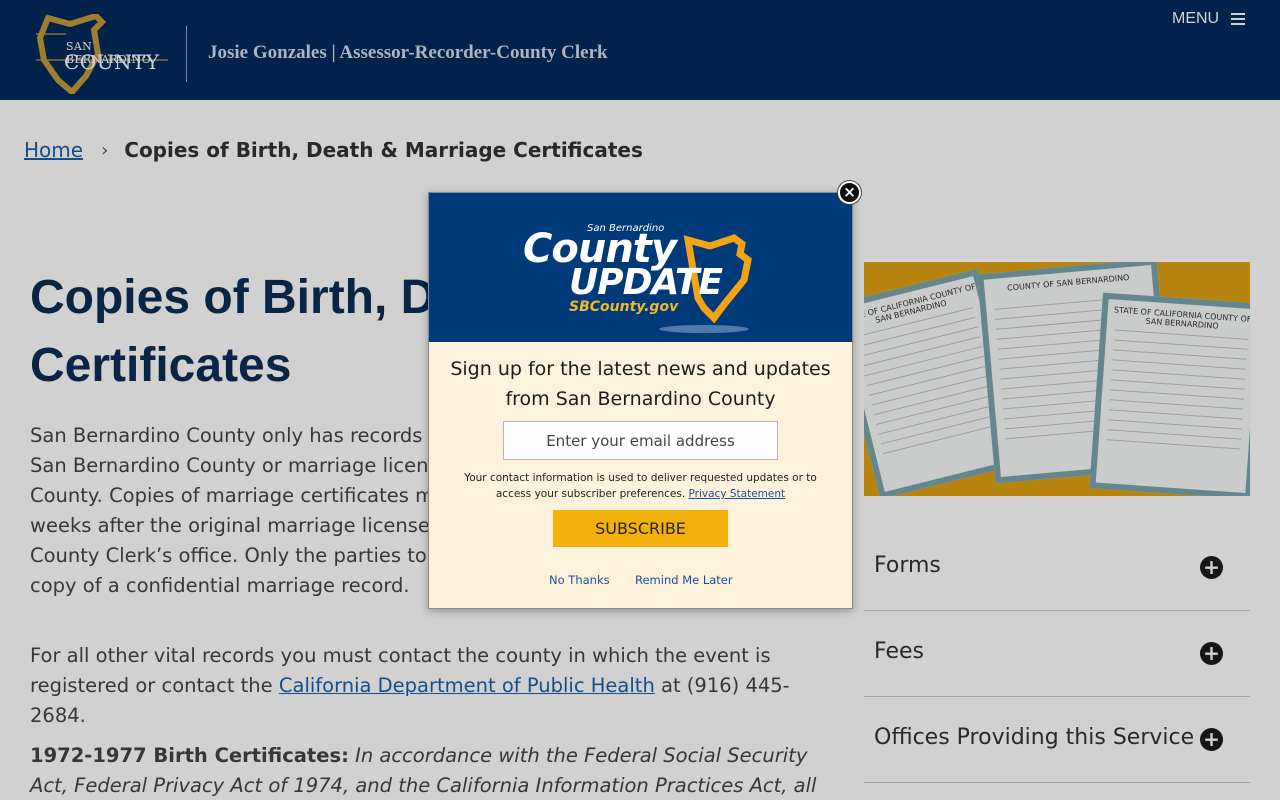 Image resolution: width=1280 pixels, height=800 pixels. Describe the element at coordinates (849, 192) in the screenshot. I see `close-icon: ×` at that location.